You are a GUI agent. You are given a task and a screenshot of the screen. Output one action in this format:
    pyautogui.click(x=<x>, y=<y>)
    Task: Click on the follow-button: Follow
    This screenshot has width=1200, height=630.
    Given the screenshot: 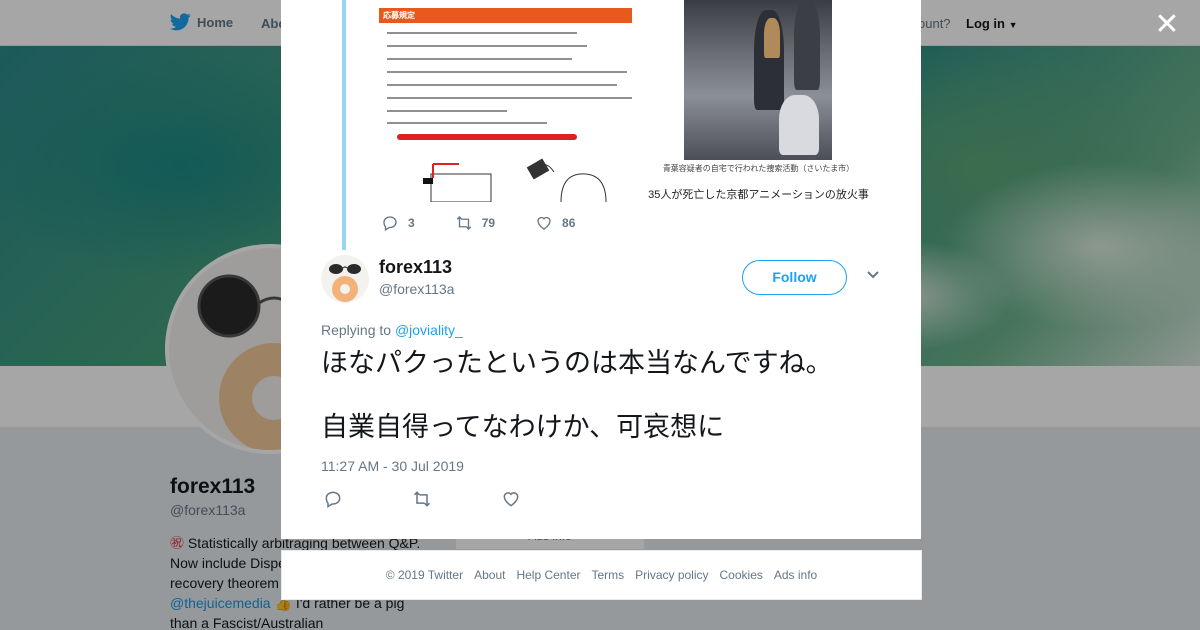 What is the action you would take?
    pyautogui.click(x=794, y=277)
    